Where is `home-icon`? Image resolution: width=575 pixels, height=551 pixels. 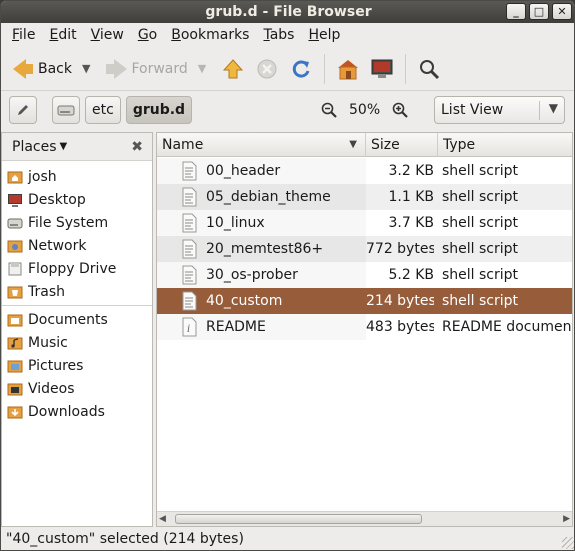
home-icon is located at coordinates (348, 69).